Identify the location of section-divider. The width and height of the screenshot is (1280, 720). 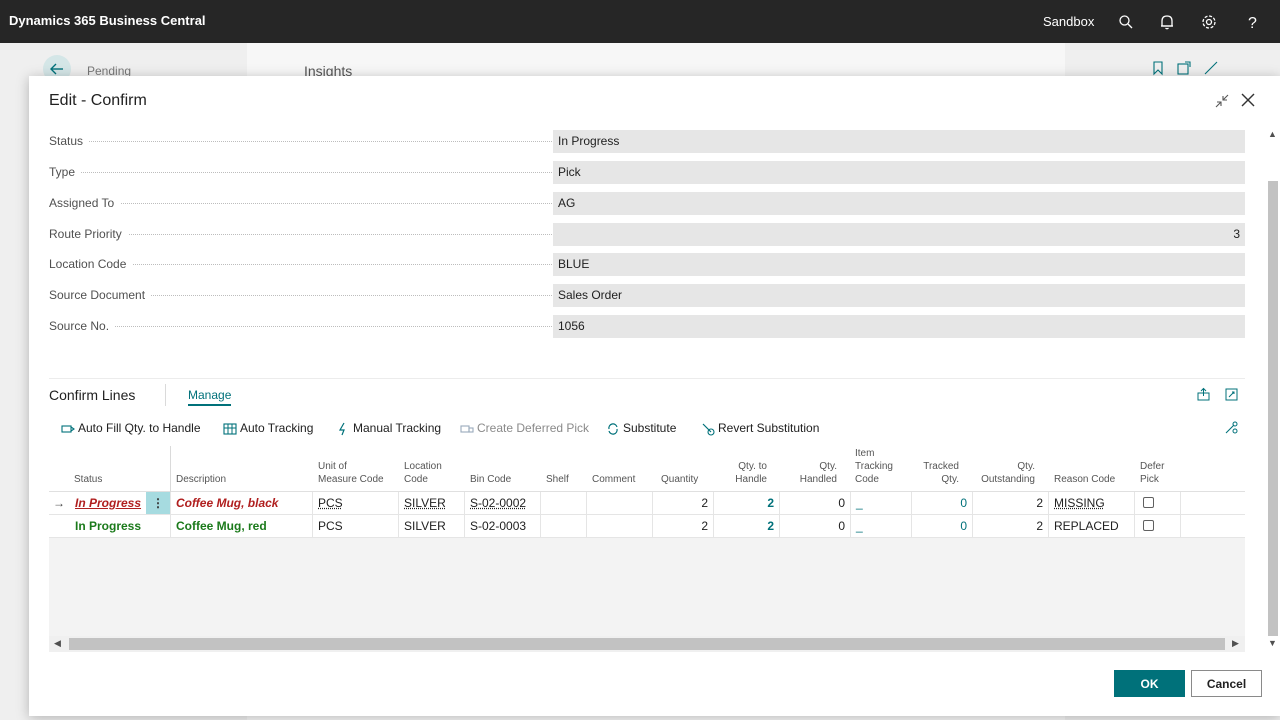
(647, 378).